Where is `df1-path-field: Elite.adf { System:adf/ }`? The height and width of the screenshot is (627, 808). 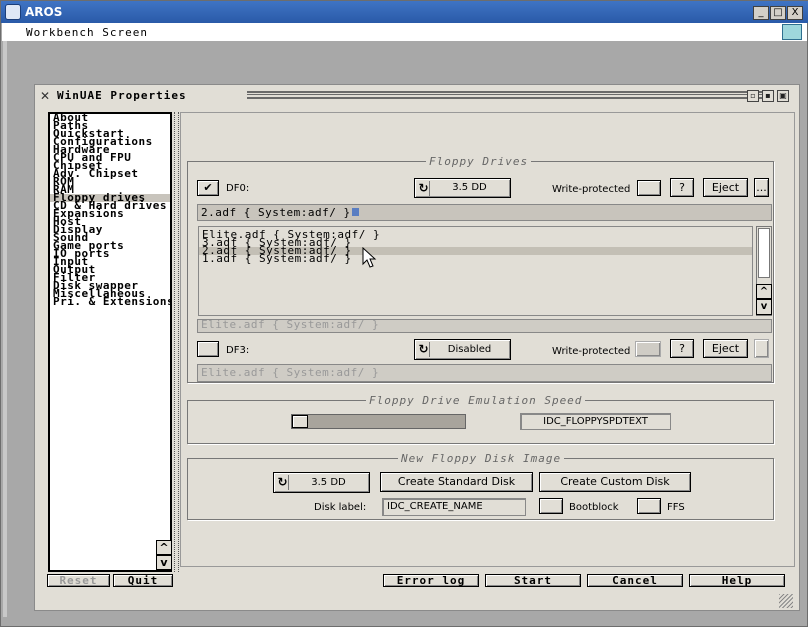 df1-path-field: Elite.adf { System:adf/ } is located at coordinates (484, 326).